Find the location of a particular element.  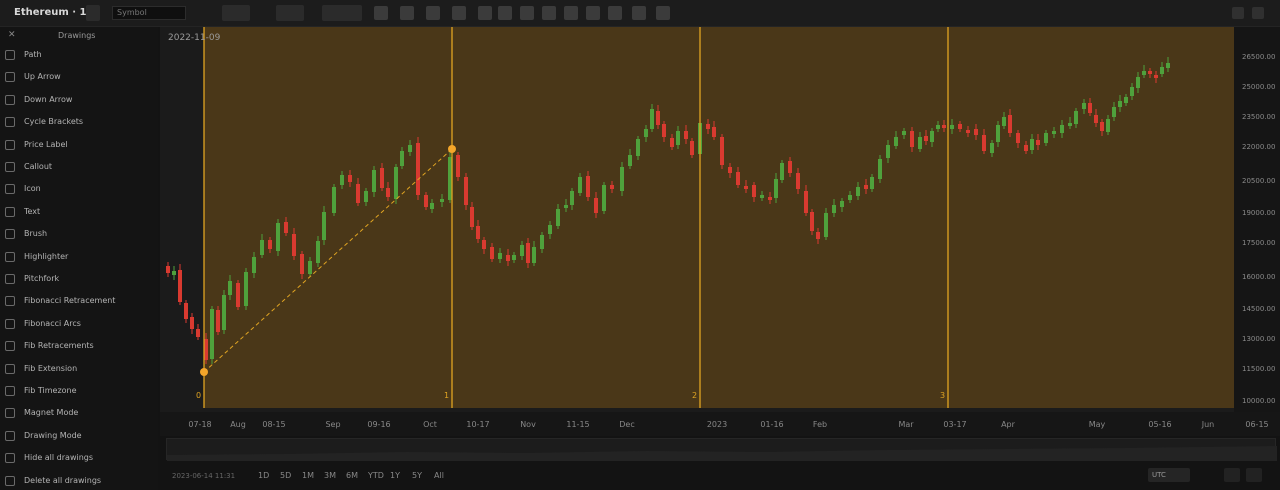

timeframe-button: 6M is located at coordinates (352, 475).